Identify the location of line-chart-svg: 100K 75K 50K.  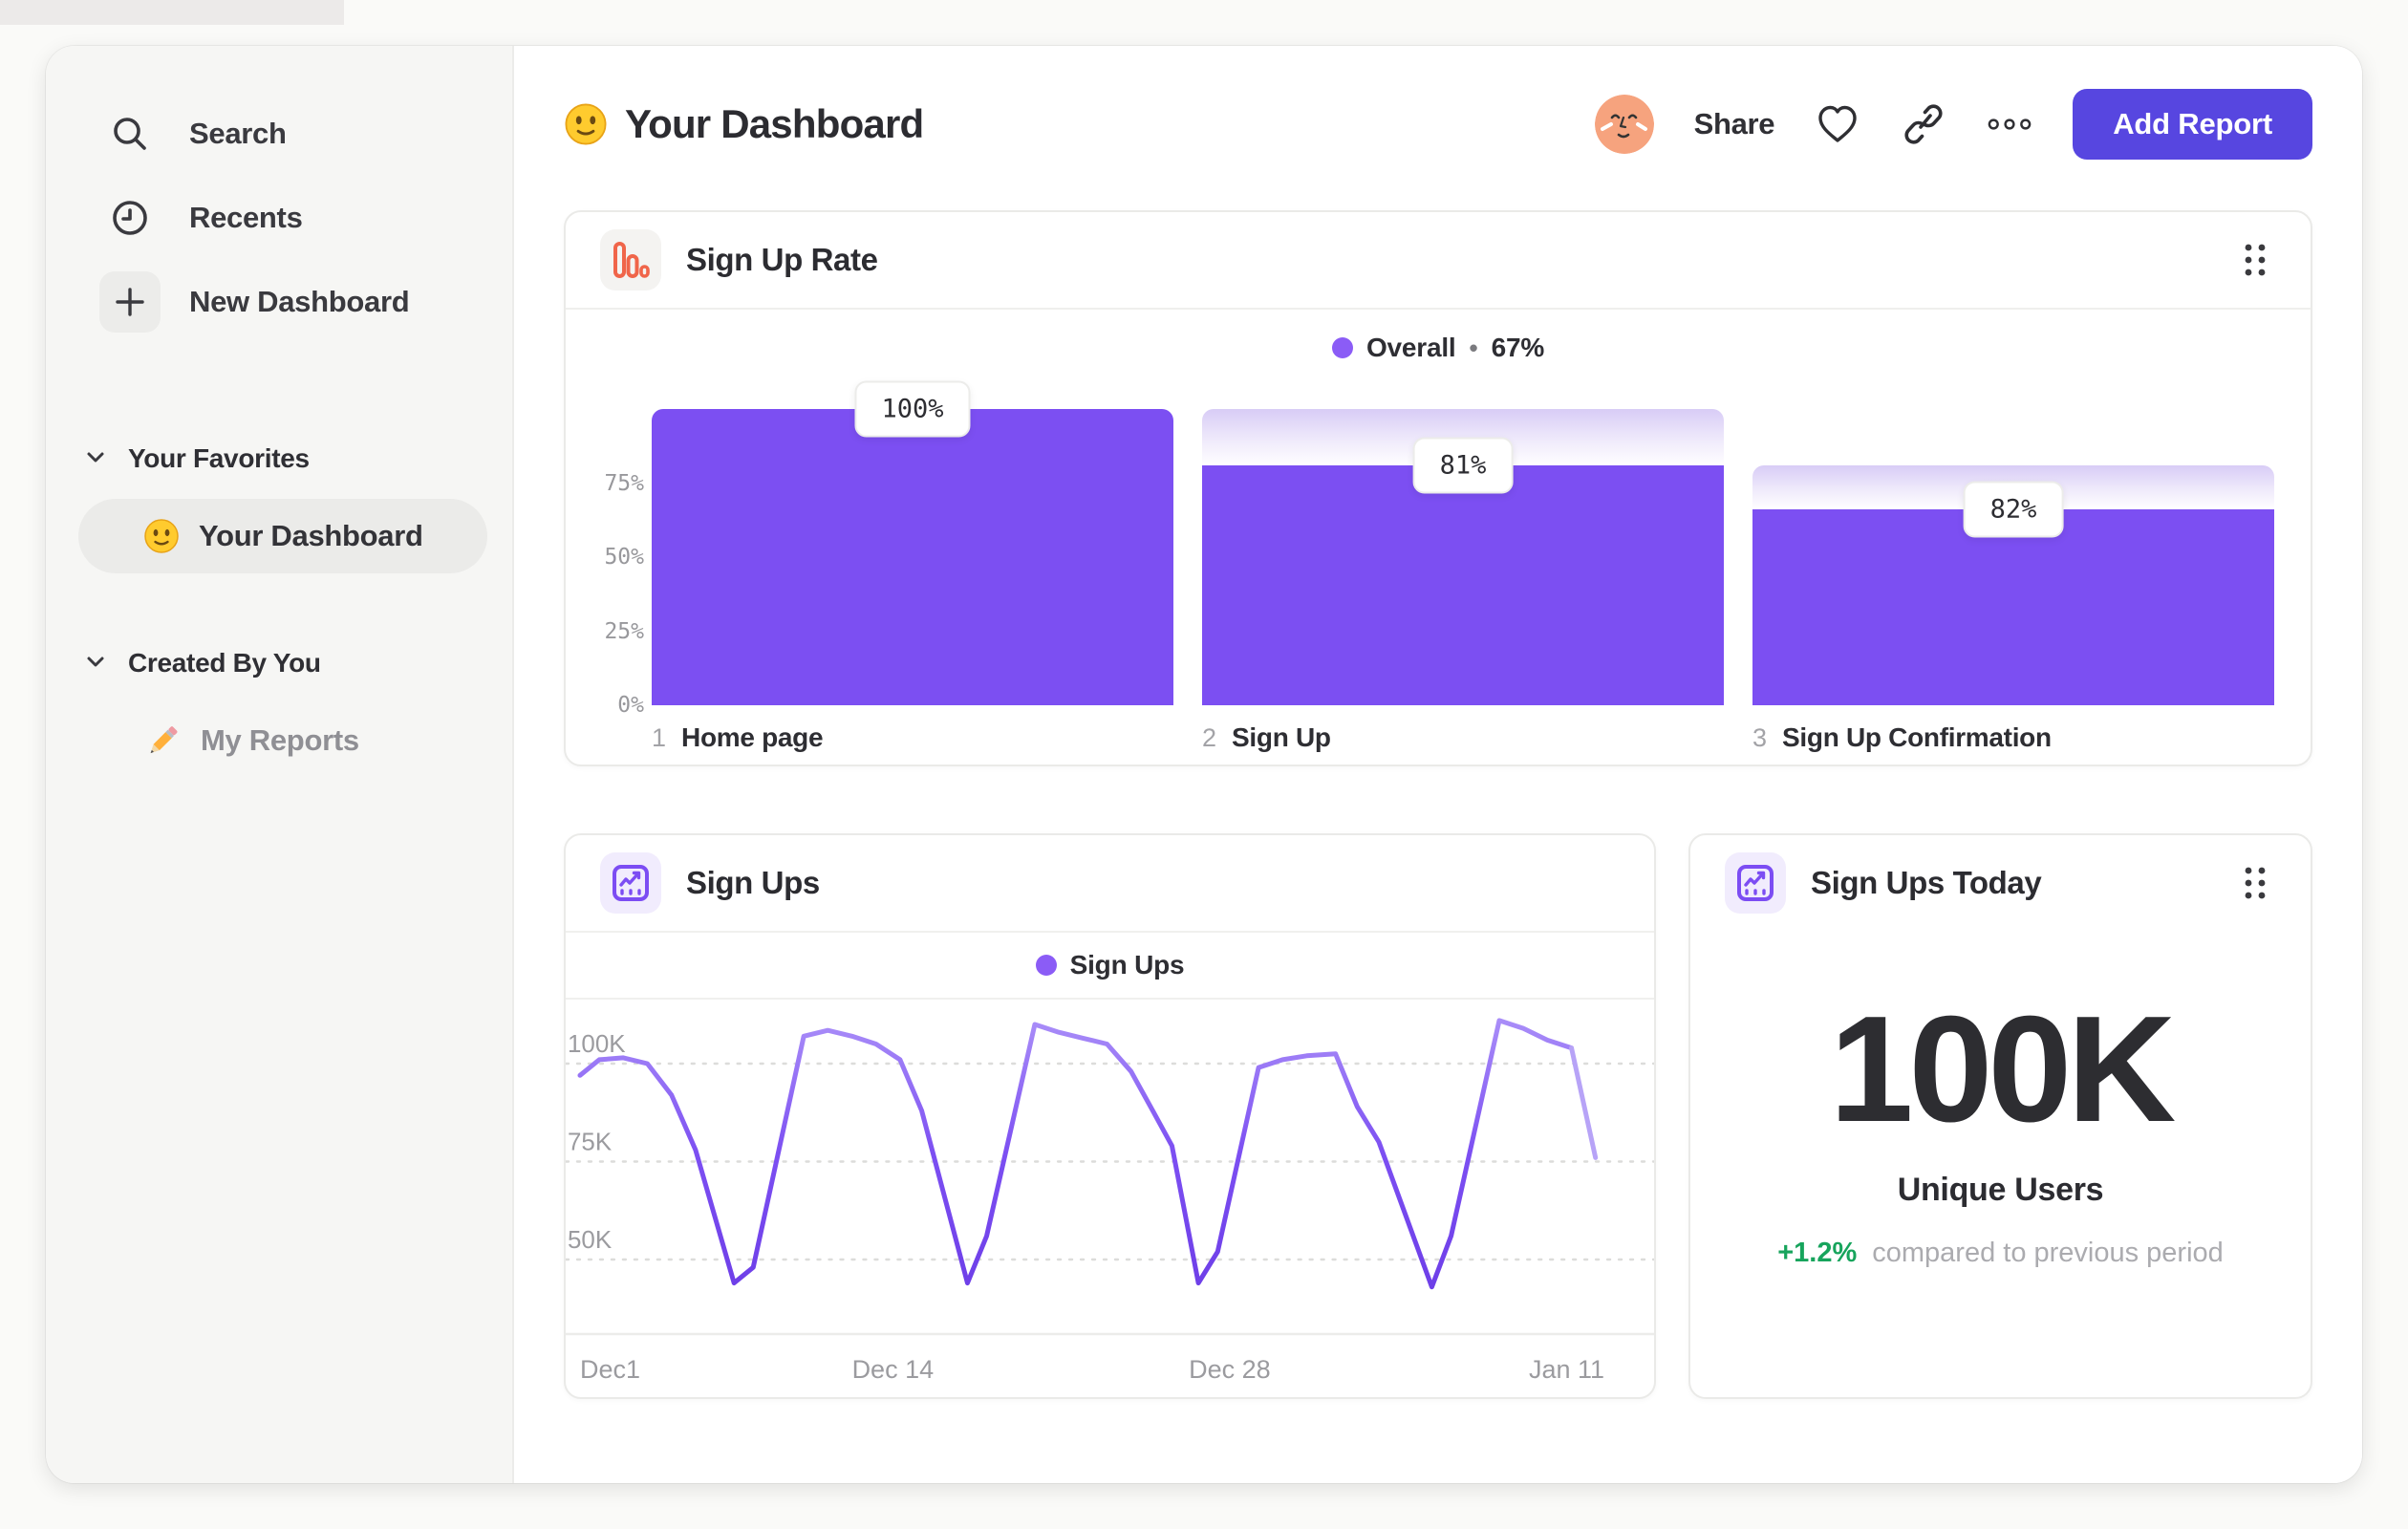
(1110, 1177).